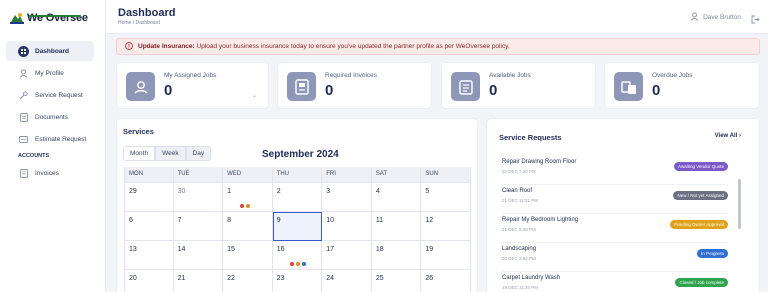 The width and height of the screenshot is (768, 292). What do you see at coordinates (465, 86) in the screenshot?
I see `clipboard-icon` at bounding box center [465, 86].